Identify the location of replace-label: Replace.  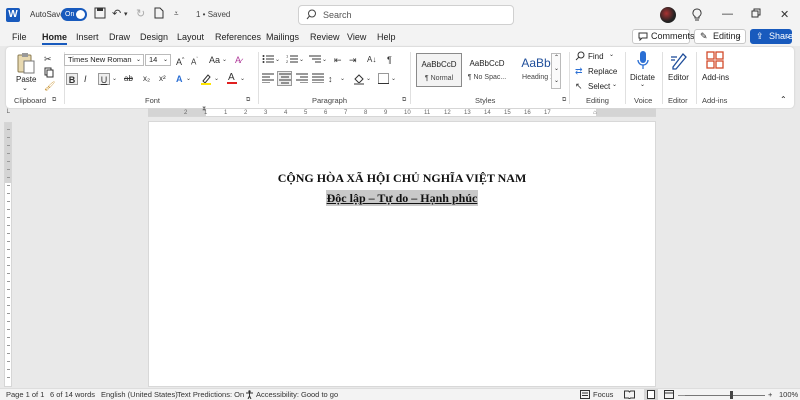
(602, 71).